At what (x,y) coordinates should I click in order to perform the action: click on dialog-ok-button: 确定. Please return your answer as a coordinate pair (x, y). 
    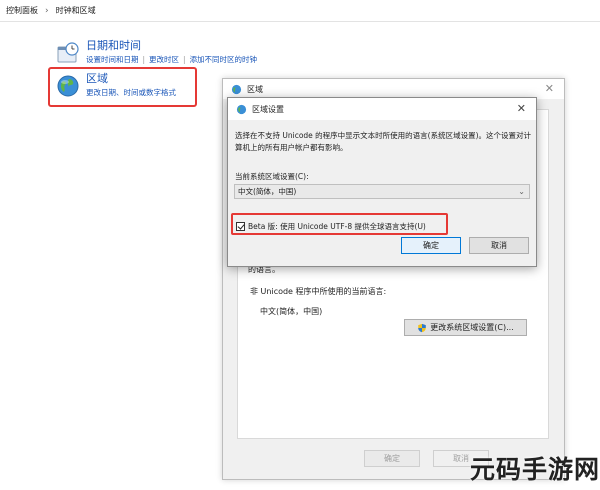
    Looking at the image, I should click on (431, 245).